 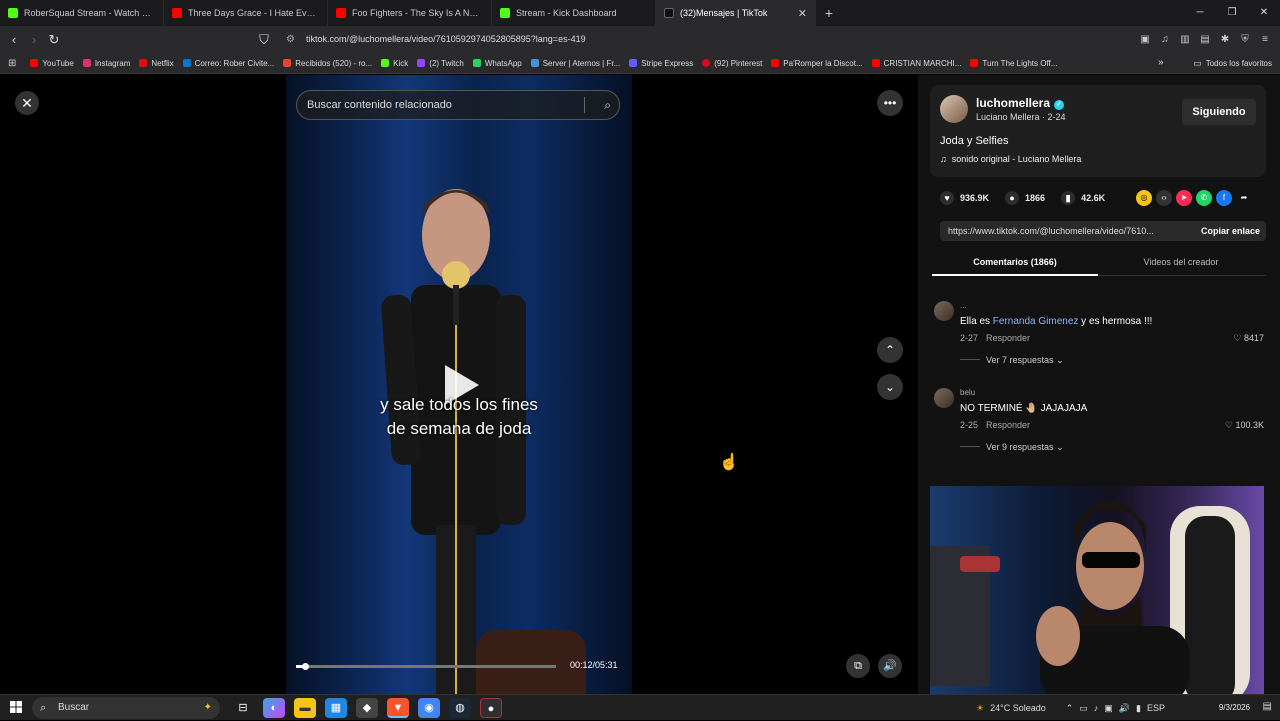 I want to click on forward-icon: ›, so click(x=34, y=39).